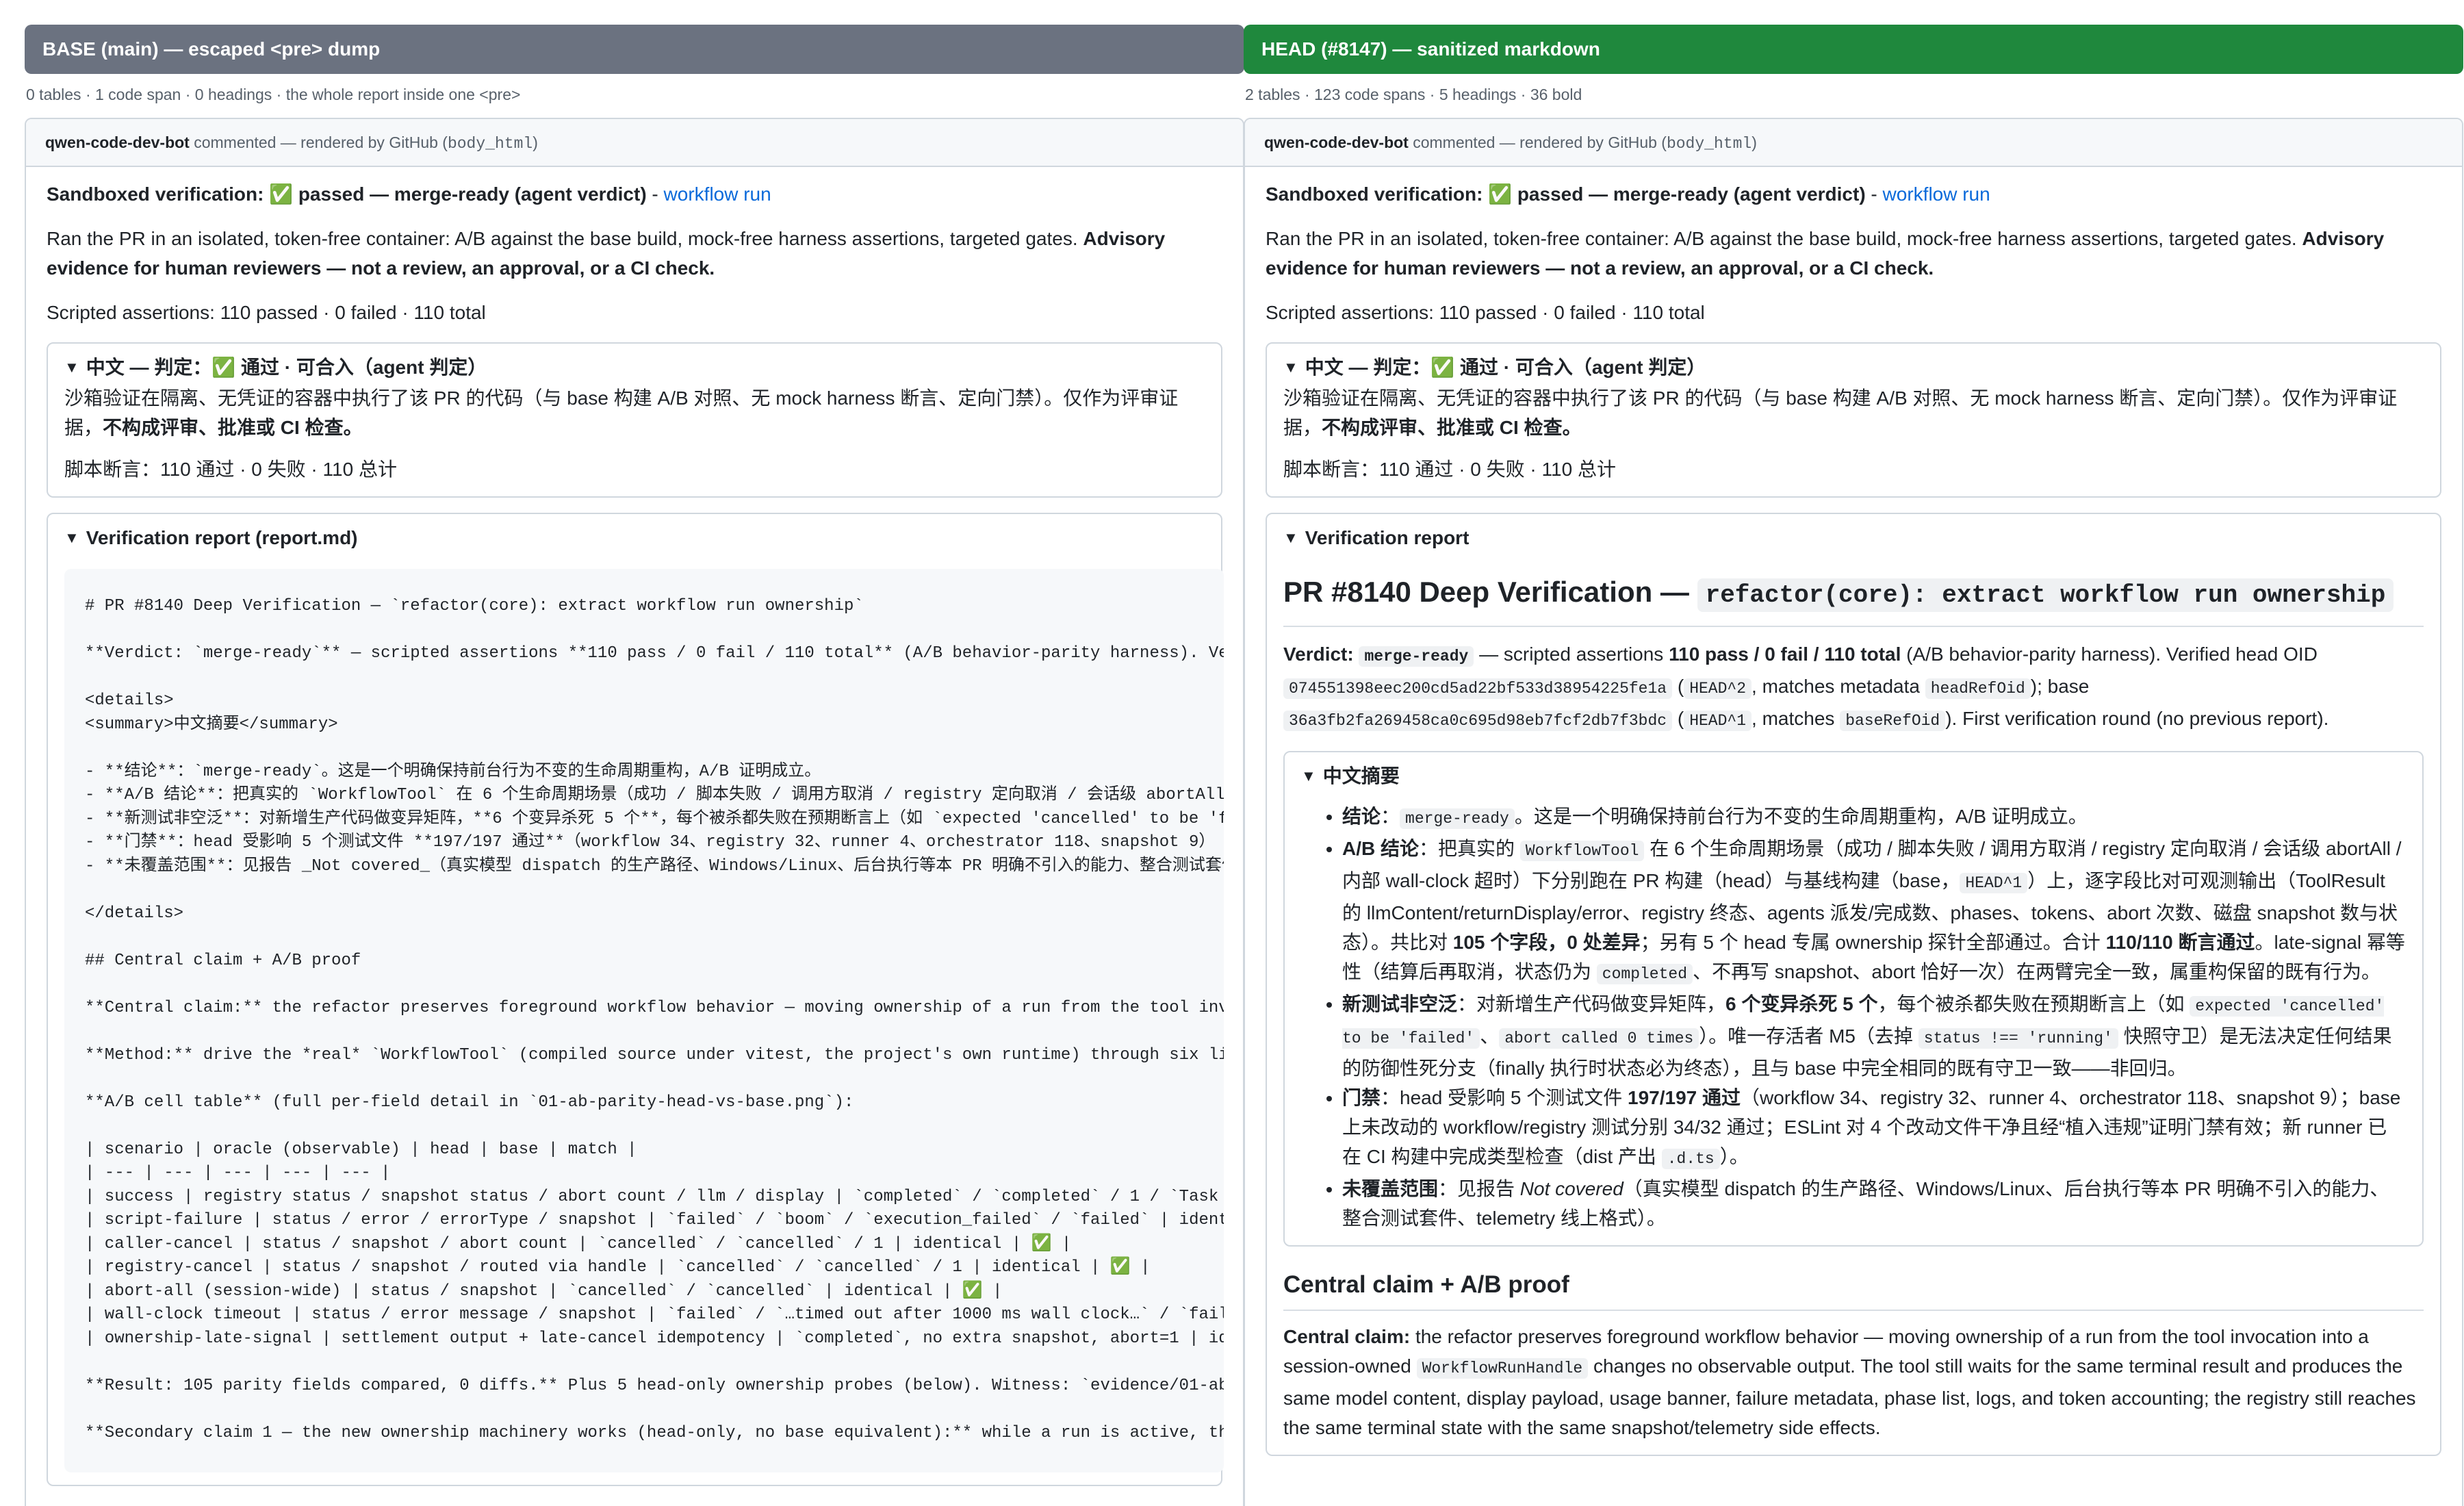  What do you see at coordinates (1381, 849) in the screenshot?
I see `bullet-label: A/B 结论` at bounding box center [1381, 849].